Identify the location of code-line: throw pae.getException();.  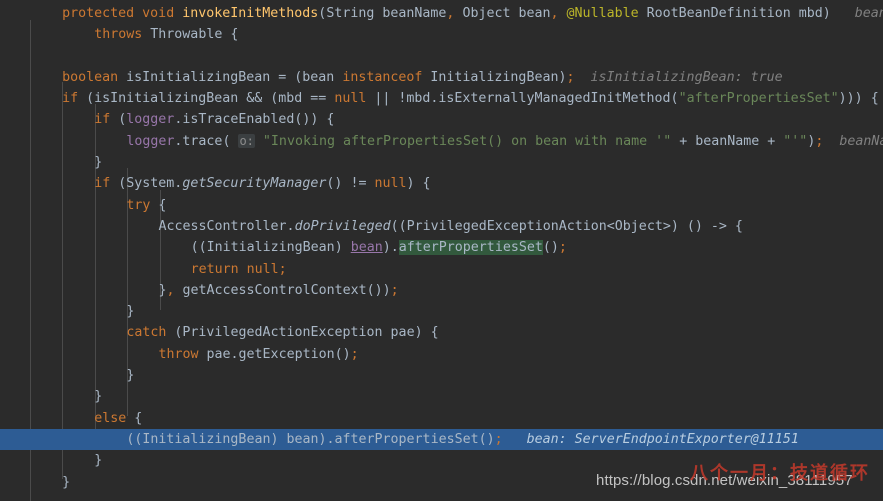
(441, 354).